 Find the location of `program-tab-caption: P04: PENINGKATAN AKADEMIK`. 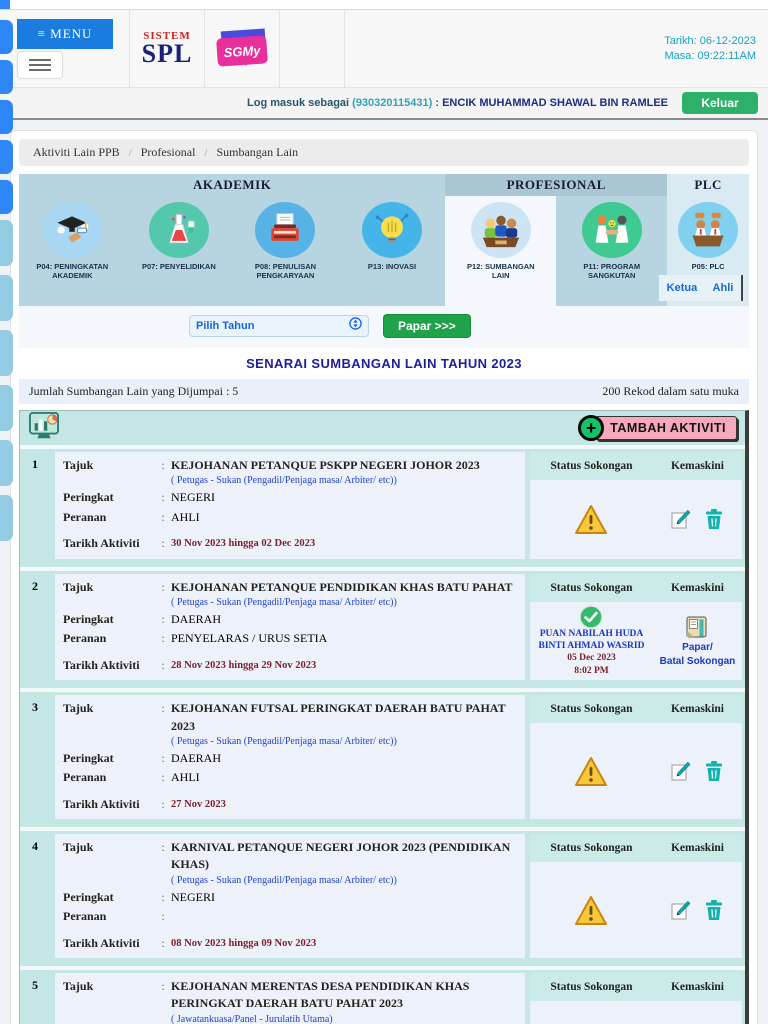

program-tab-caption: P04: PENINGKATAN AKADEMIK is located at coordinates (72, 271).